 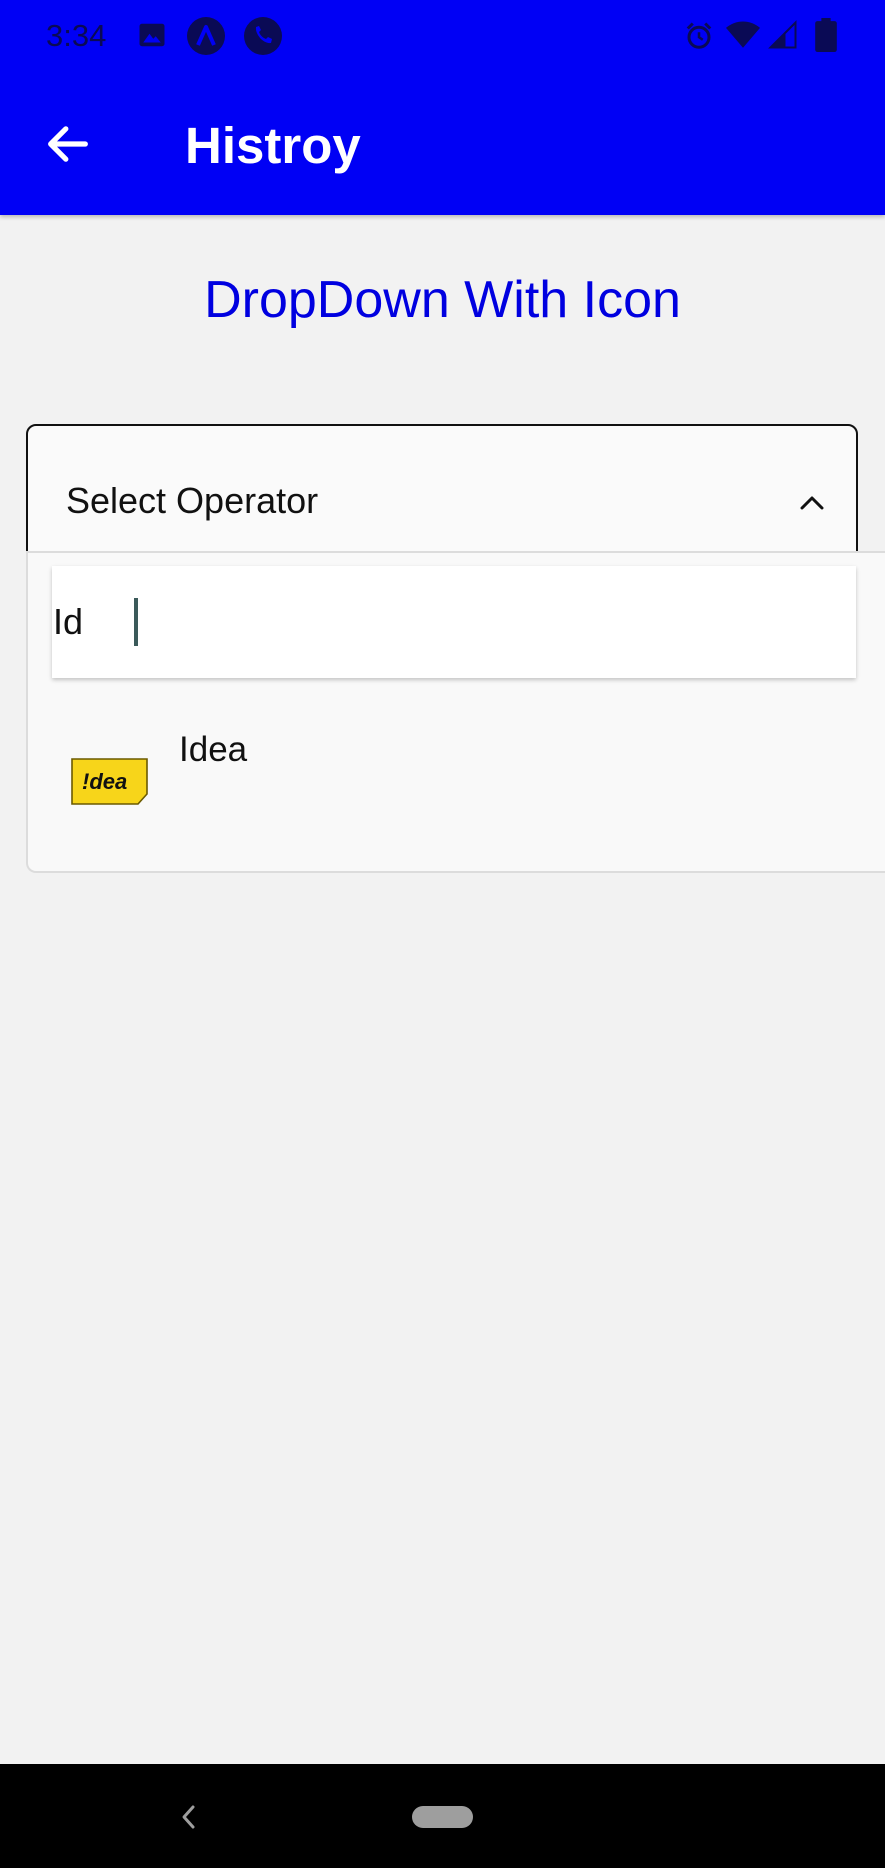 What do you see at coordinates (104, 781) in the screenshot?
I see `idea-logo-text: !dea` at bounding box center [104, 781].